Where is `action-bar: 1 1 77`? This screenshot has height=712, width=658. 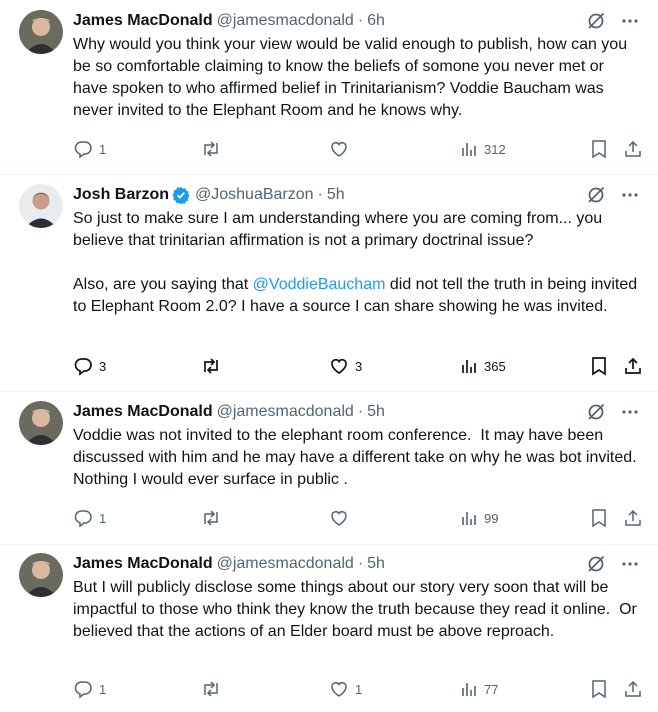 action-bar: 1 1 77 is located at coordinates (358, 689).